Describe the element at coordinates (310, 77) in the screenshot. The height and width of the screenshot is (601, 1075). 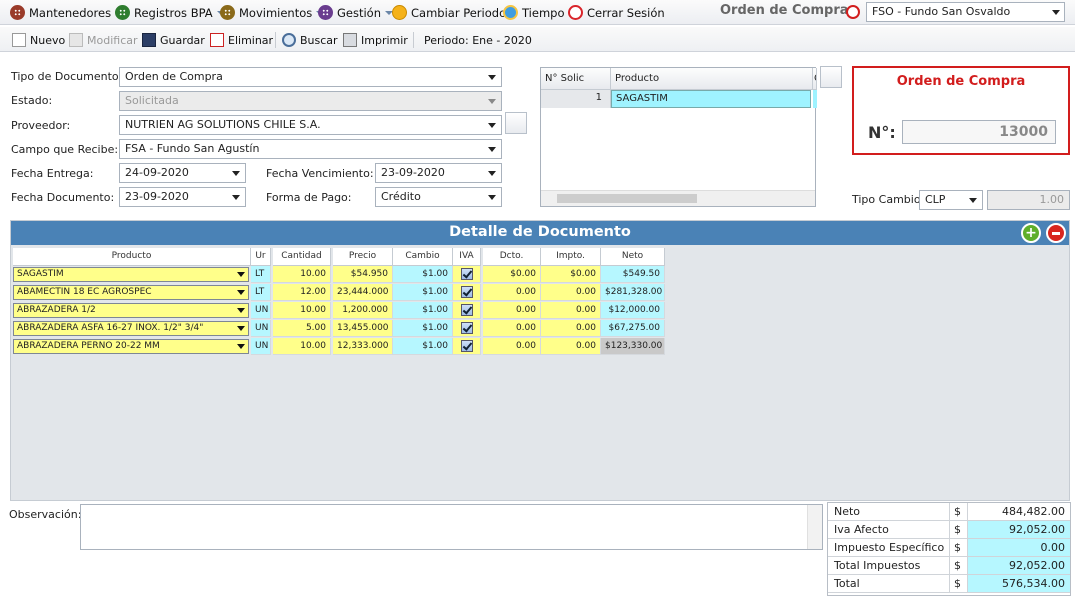
I see `tipo-documento-select: Orden de Compra` at that location.